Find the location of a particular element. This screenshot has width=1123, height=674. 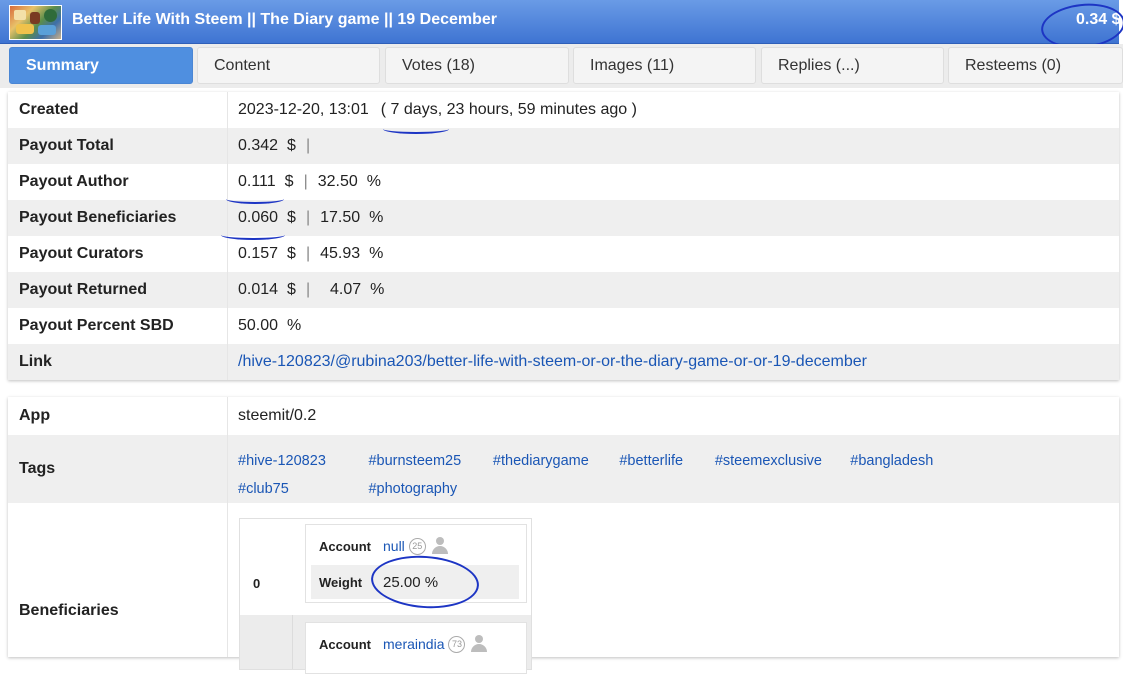

payout-returned-value: 0.014 is located at coordinates (258, 289).